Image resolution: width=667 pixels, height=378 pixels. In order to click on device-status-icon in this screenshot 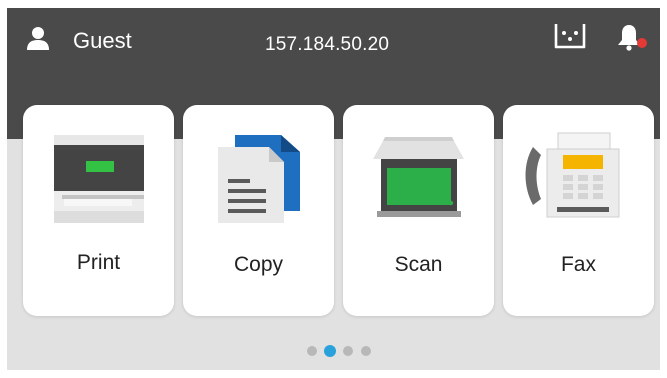, I will do `click(570, 37)`.